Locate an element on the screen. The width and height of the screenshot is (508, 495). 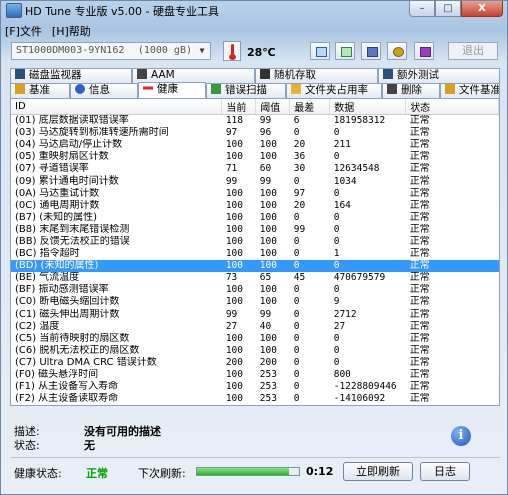
table-row: (C5) 当前待映射的扇区数 100 100 0 0 正常 is located at coordinates (255, 339).